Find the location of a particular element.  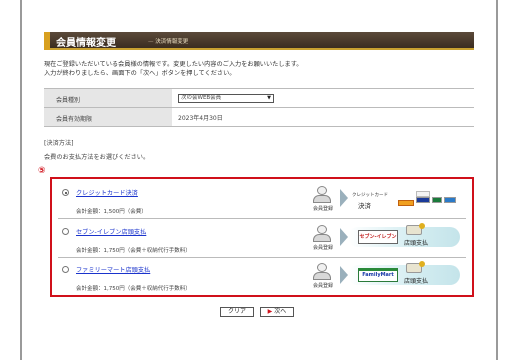

card-brand-logos is located at coordinates (427, 200).